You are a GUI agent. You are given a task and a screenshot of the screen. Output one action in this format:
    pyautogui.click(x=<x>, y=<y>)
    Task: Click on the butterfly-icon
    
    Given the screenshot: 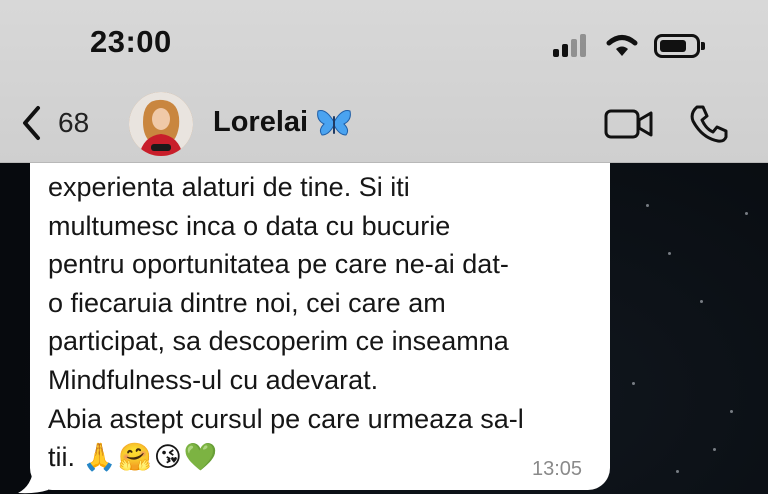 What is the action you would take?
    pyautogui.click(x=334, y=122)
    